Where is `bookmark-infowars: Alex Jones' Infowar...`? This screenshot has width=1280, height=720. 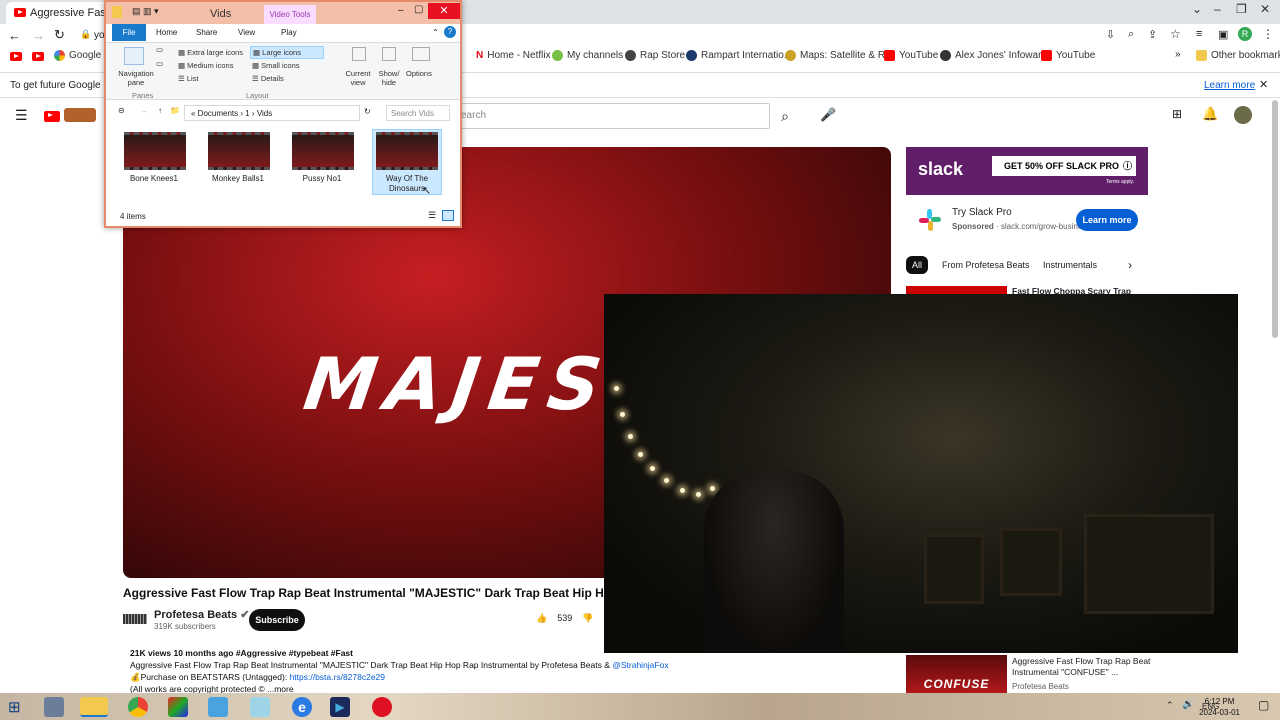 bookmark-infowars: Alex Jones' Infowar... is located at coordinates (994, 55).